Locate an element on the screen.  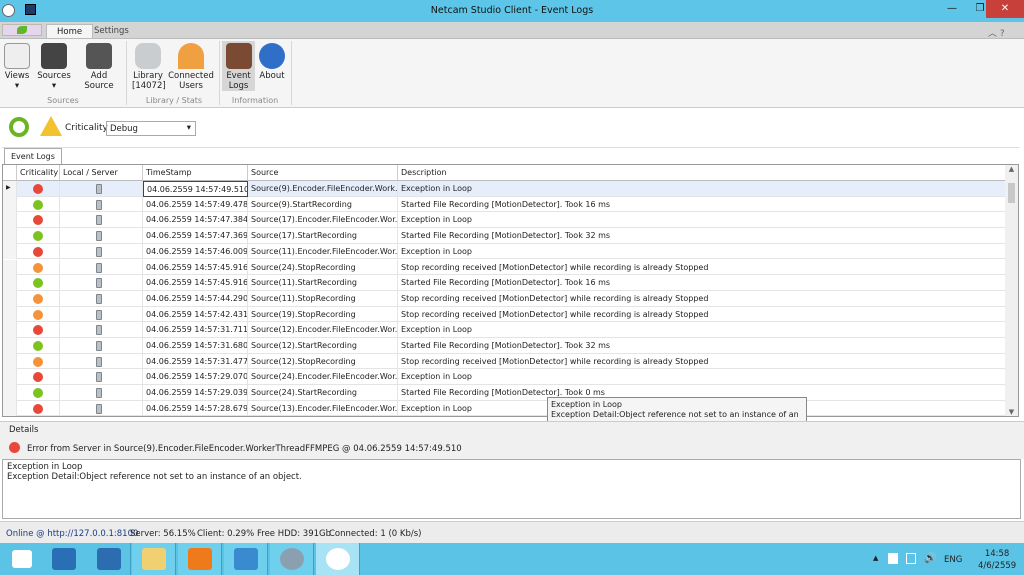
vertical-scrollbar: ▲ ▼ is located at coordinates (1011, 290).